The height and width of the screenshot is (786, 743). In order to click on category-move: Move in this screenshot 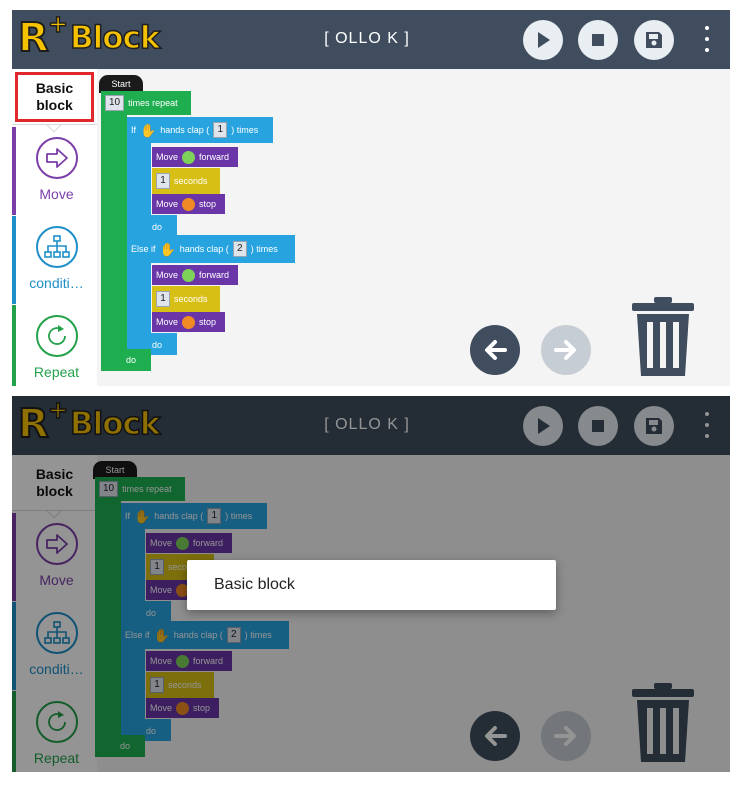, I will do `click(54, 171)`.